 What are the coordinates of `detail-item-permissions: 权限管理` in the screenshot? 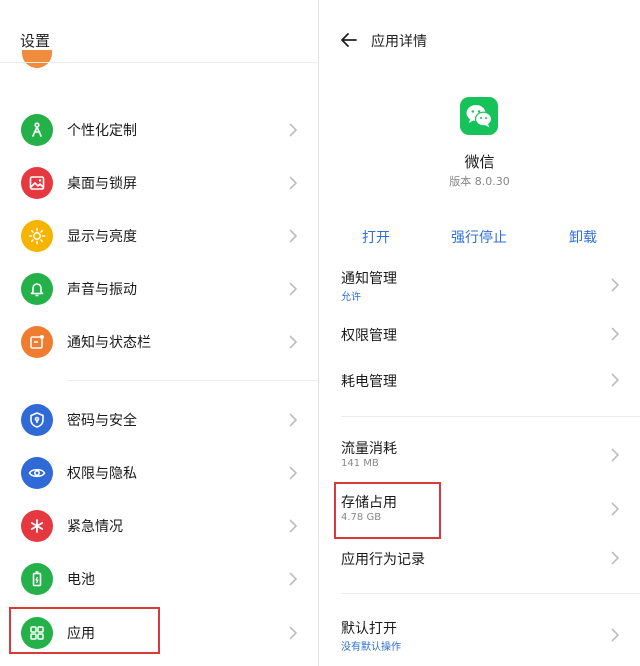 It's located at (479, 334).